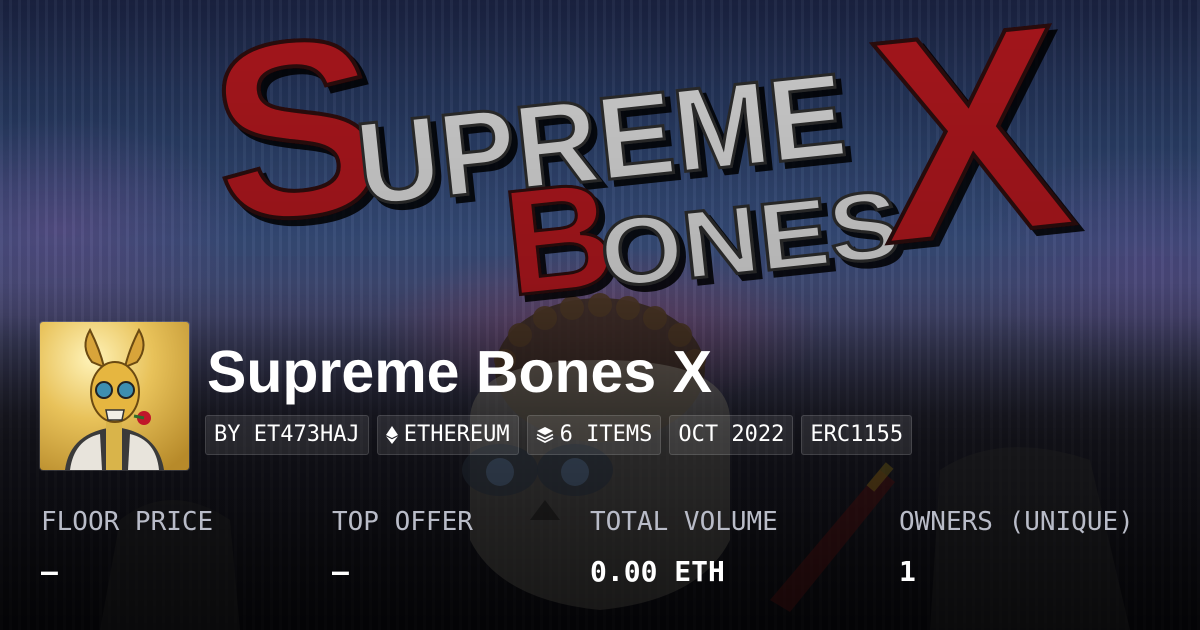 The image size is (1200, 630). What do you see at coordinates (459, 372) in the screenshot?
I see `collection-title: Supreme Bones X` at bounding box center [459, 372].